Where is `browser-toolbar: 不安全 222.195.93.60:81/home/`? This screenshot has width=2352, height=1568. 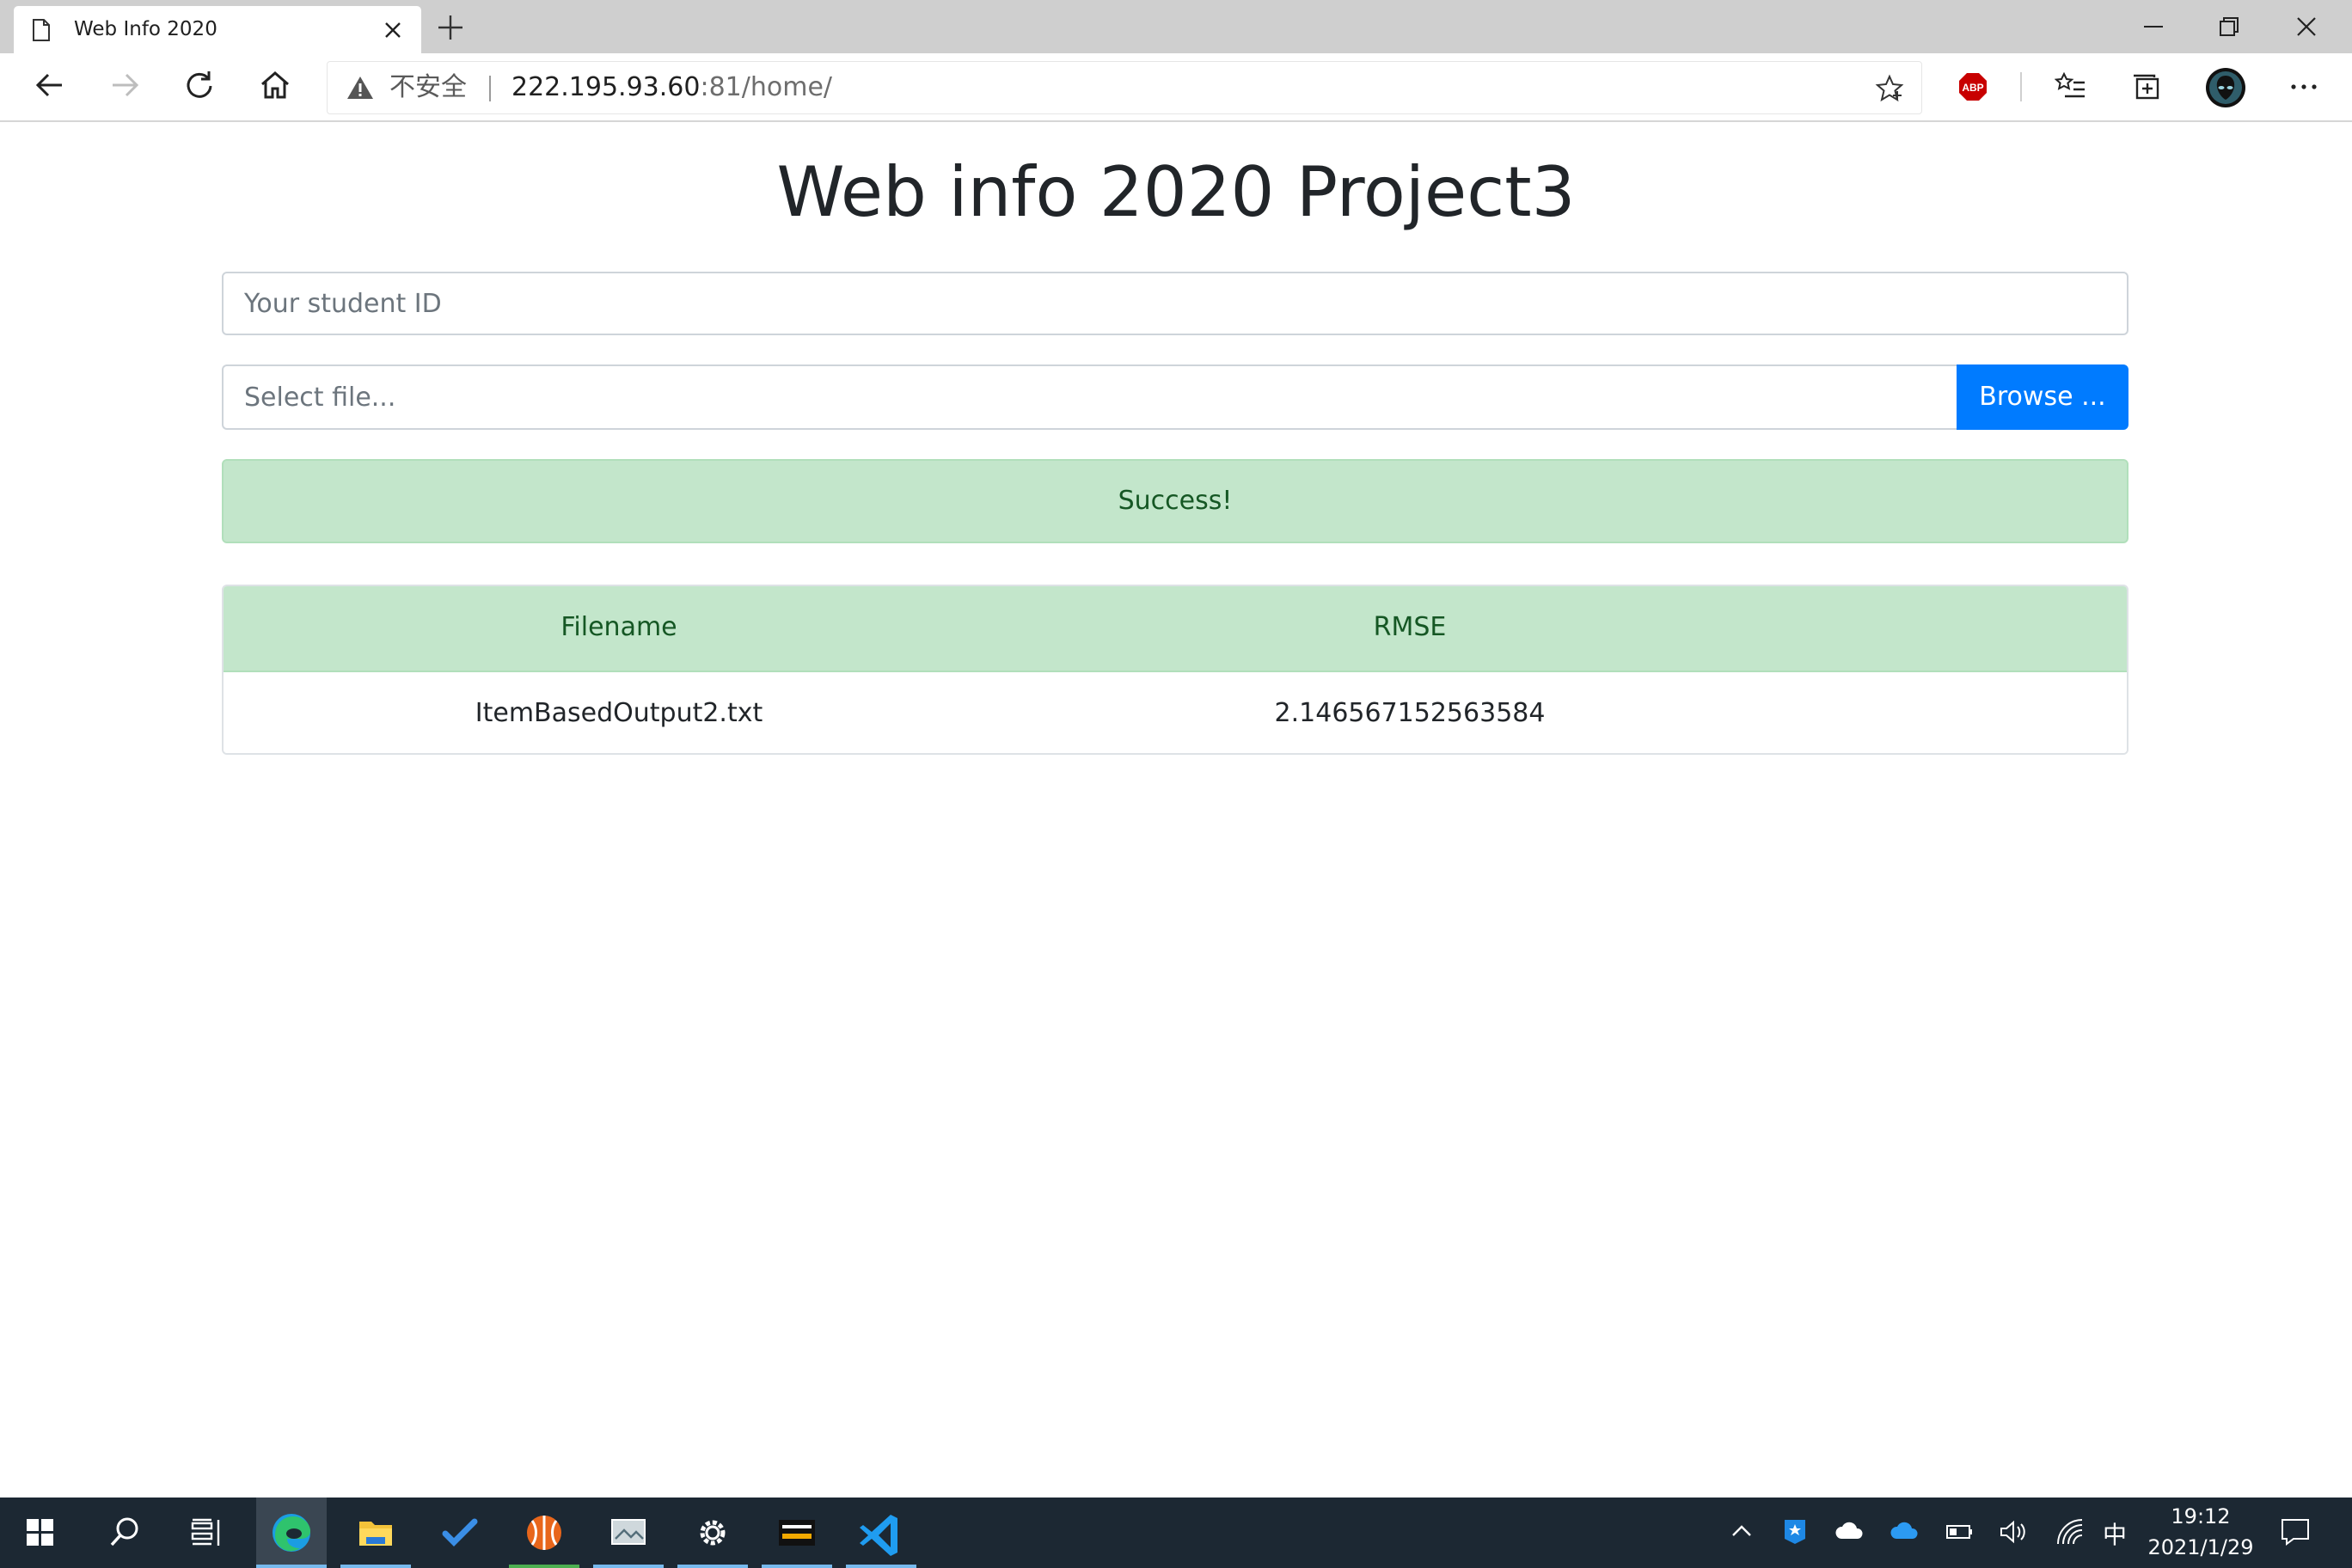
browser-toolbar: 不安全 222.195.93.60:81/home/ is located at coordinates (1176, 87).